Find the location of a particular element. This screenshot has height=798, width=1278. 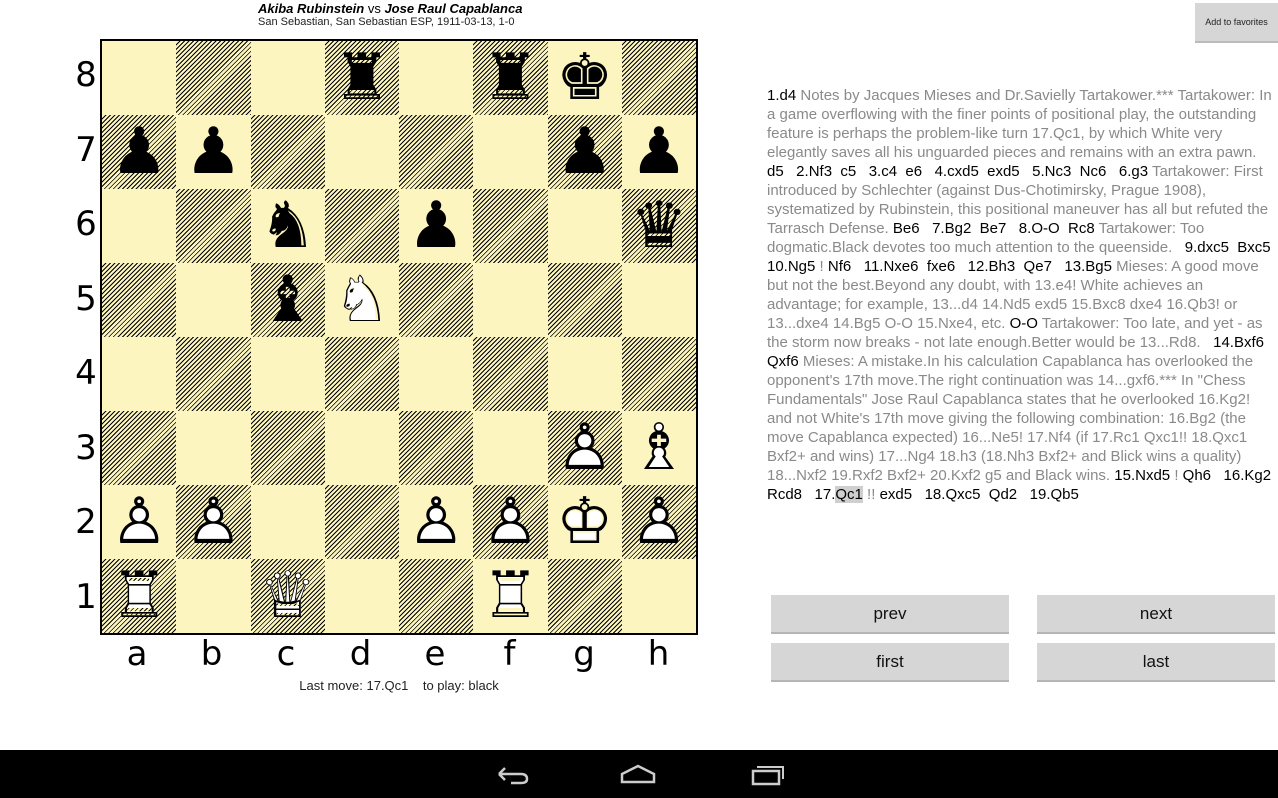

square-b8 is located at coordinates (213, 78).